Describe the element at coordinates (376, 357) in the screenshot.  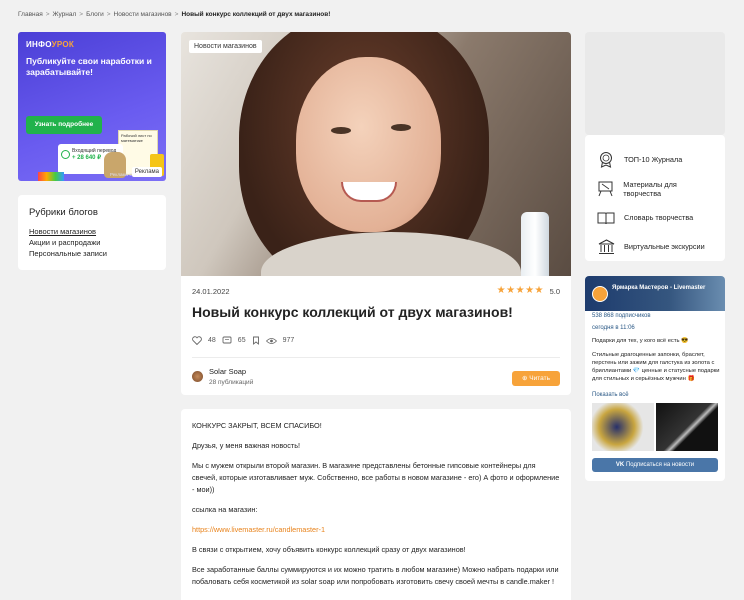
I see `divider` at that location.